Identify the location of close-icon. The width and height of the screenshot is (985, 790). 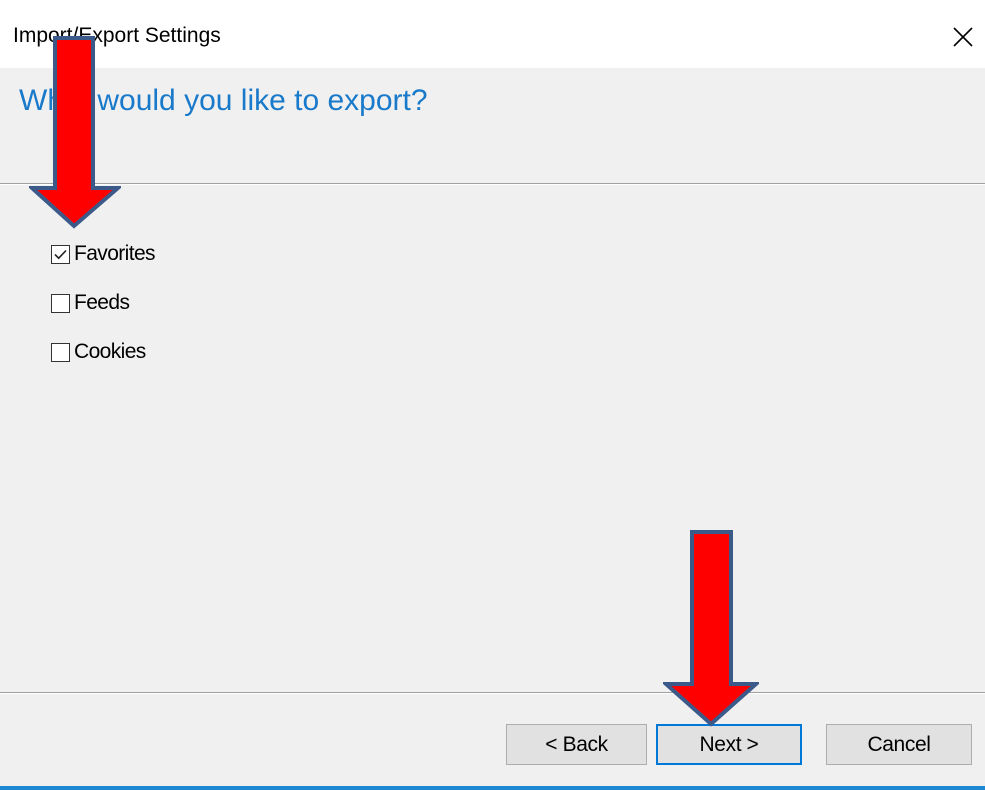
(963, 37).